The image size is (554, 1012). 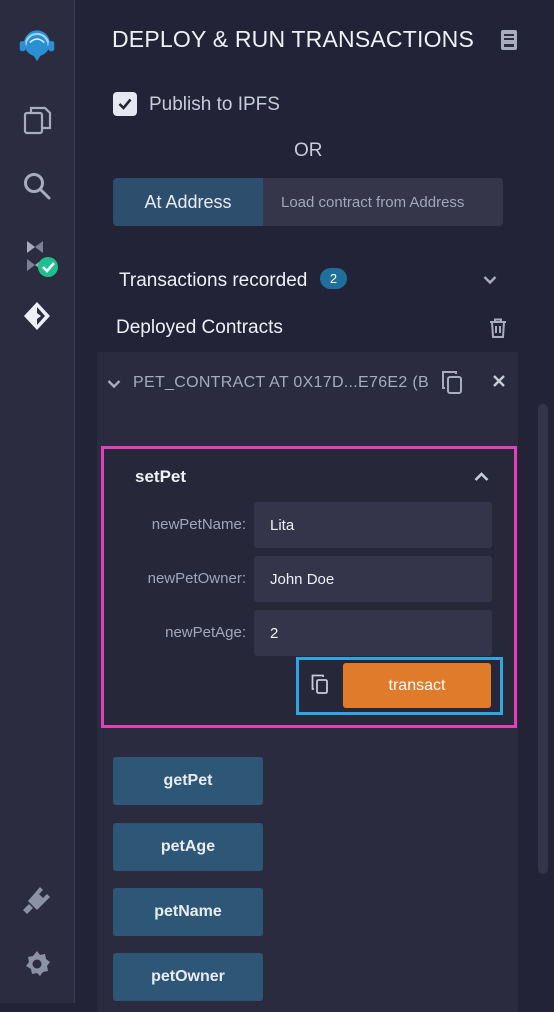 What do you see at coordinates (37, 316) in the screenshot?
I see `deploy-run-icon` at bounding box center [37, 316].